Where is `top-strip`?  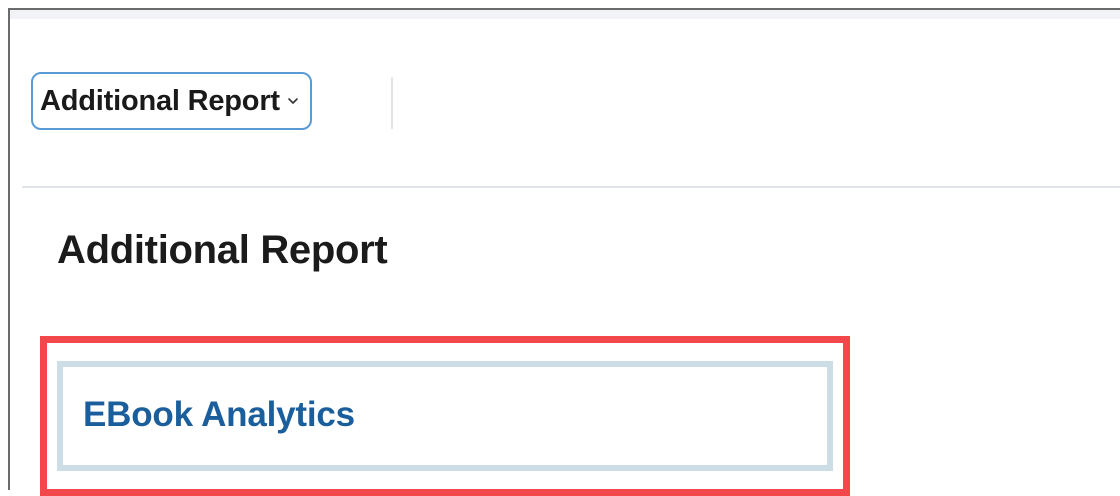
top-strip is located at coordinates (565, 14).